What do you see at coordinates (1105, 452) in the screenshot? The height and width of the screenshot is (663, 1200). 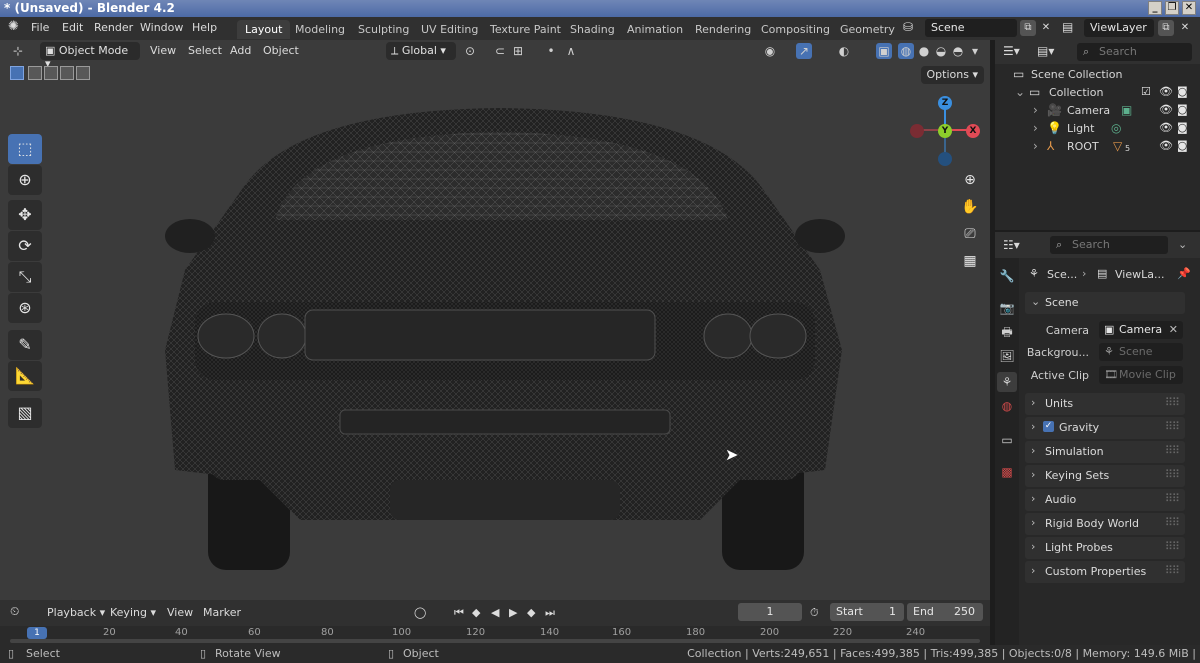 I see `simulation-panel-header: › Simulation ⠿⠿` at bounding box center [1105, 452].